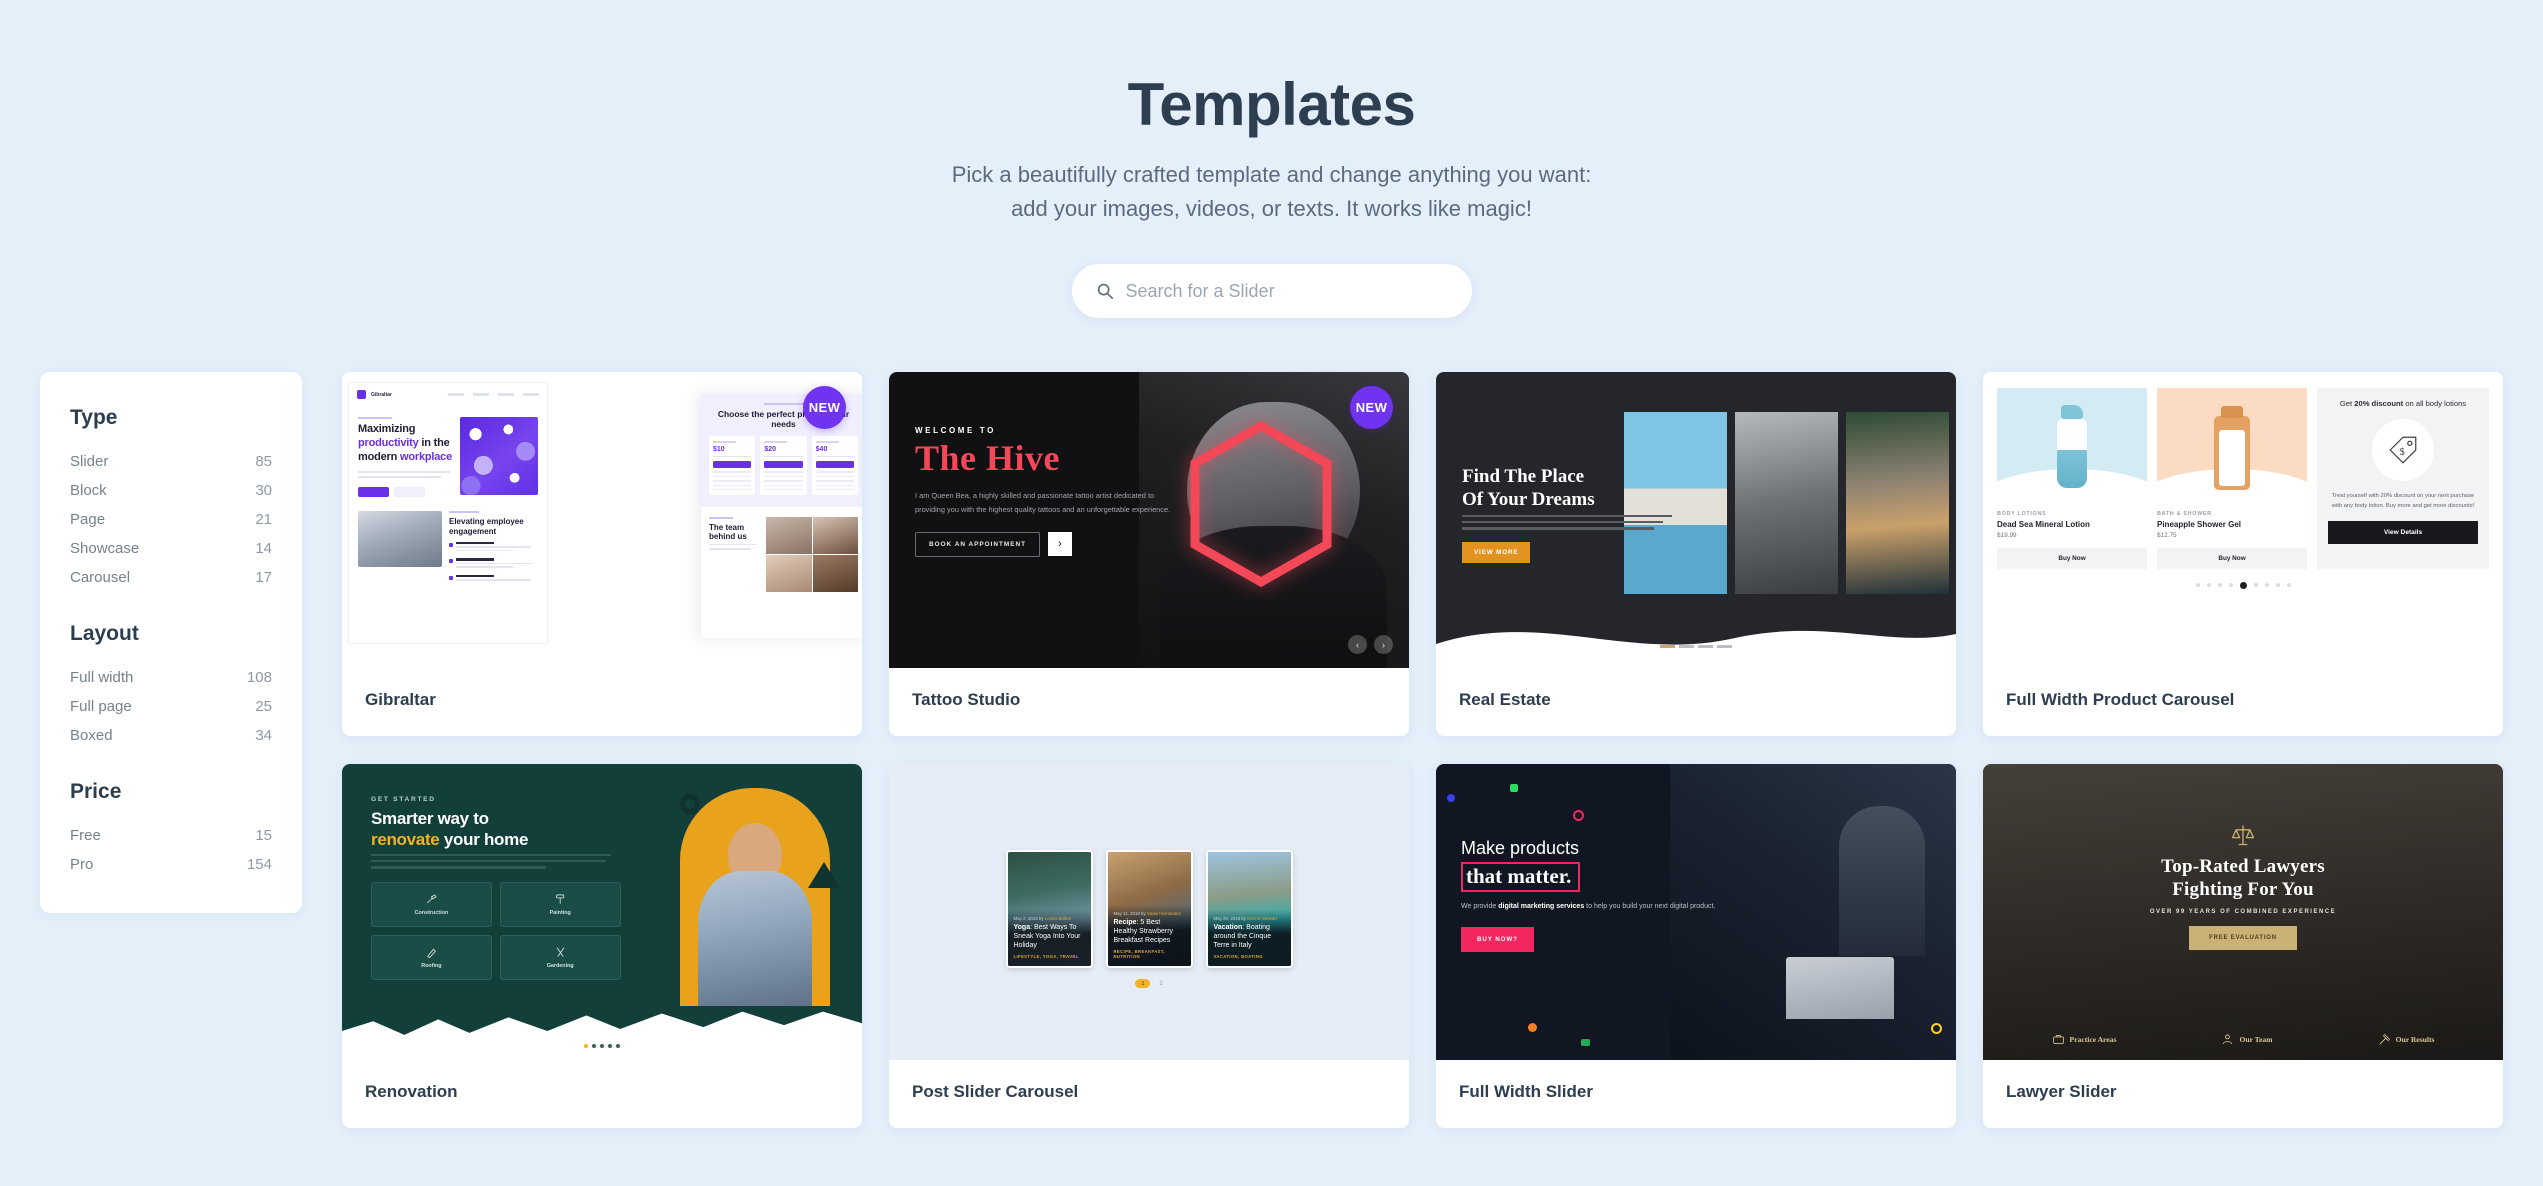 The image size is (2543, 1186). Describe the element at coordinates (171, 490) in the screenshot. I see `filter-item-block: Block 30` at that location.